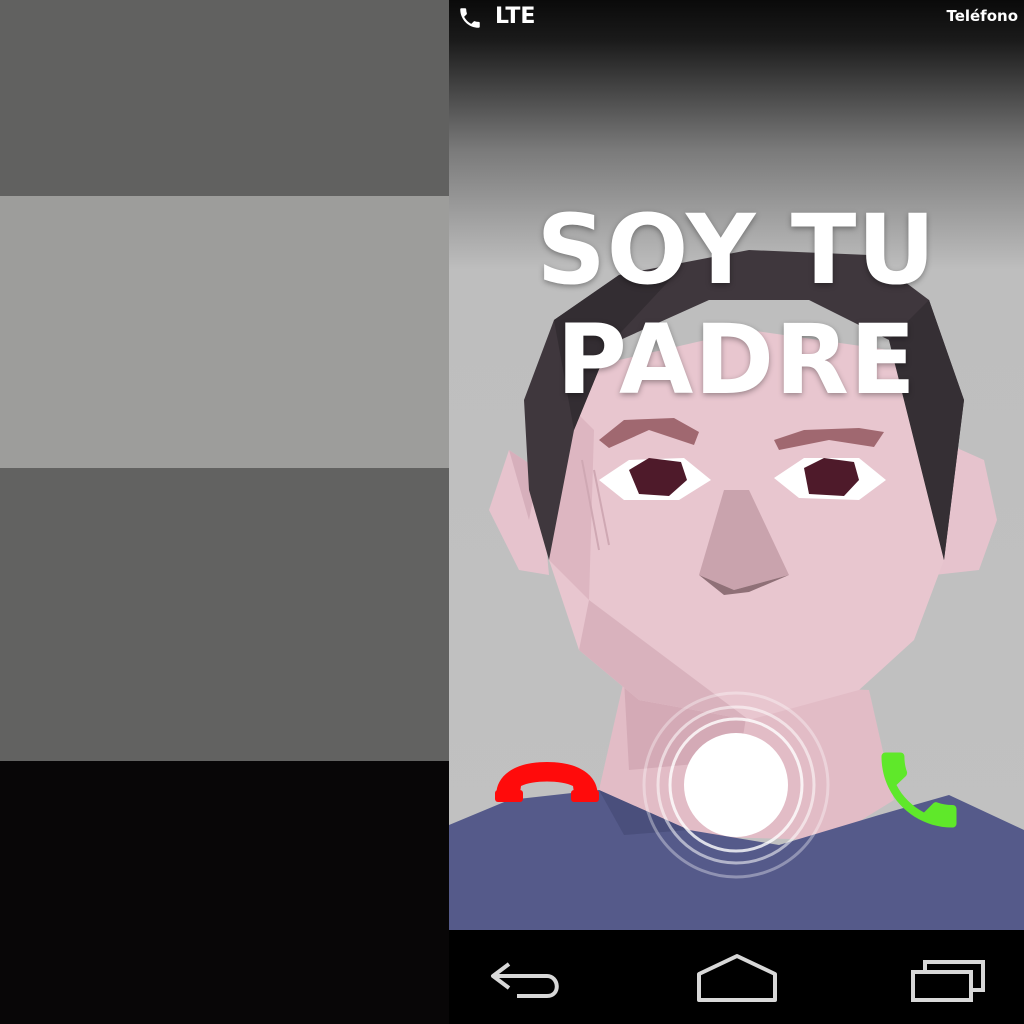 This screenshot has height=1024, width=1024. Describe the element at coordinates (527, 979) in the screenshot. I see `back-icon` at that location.